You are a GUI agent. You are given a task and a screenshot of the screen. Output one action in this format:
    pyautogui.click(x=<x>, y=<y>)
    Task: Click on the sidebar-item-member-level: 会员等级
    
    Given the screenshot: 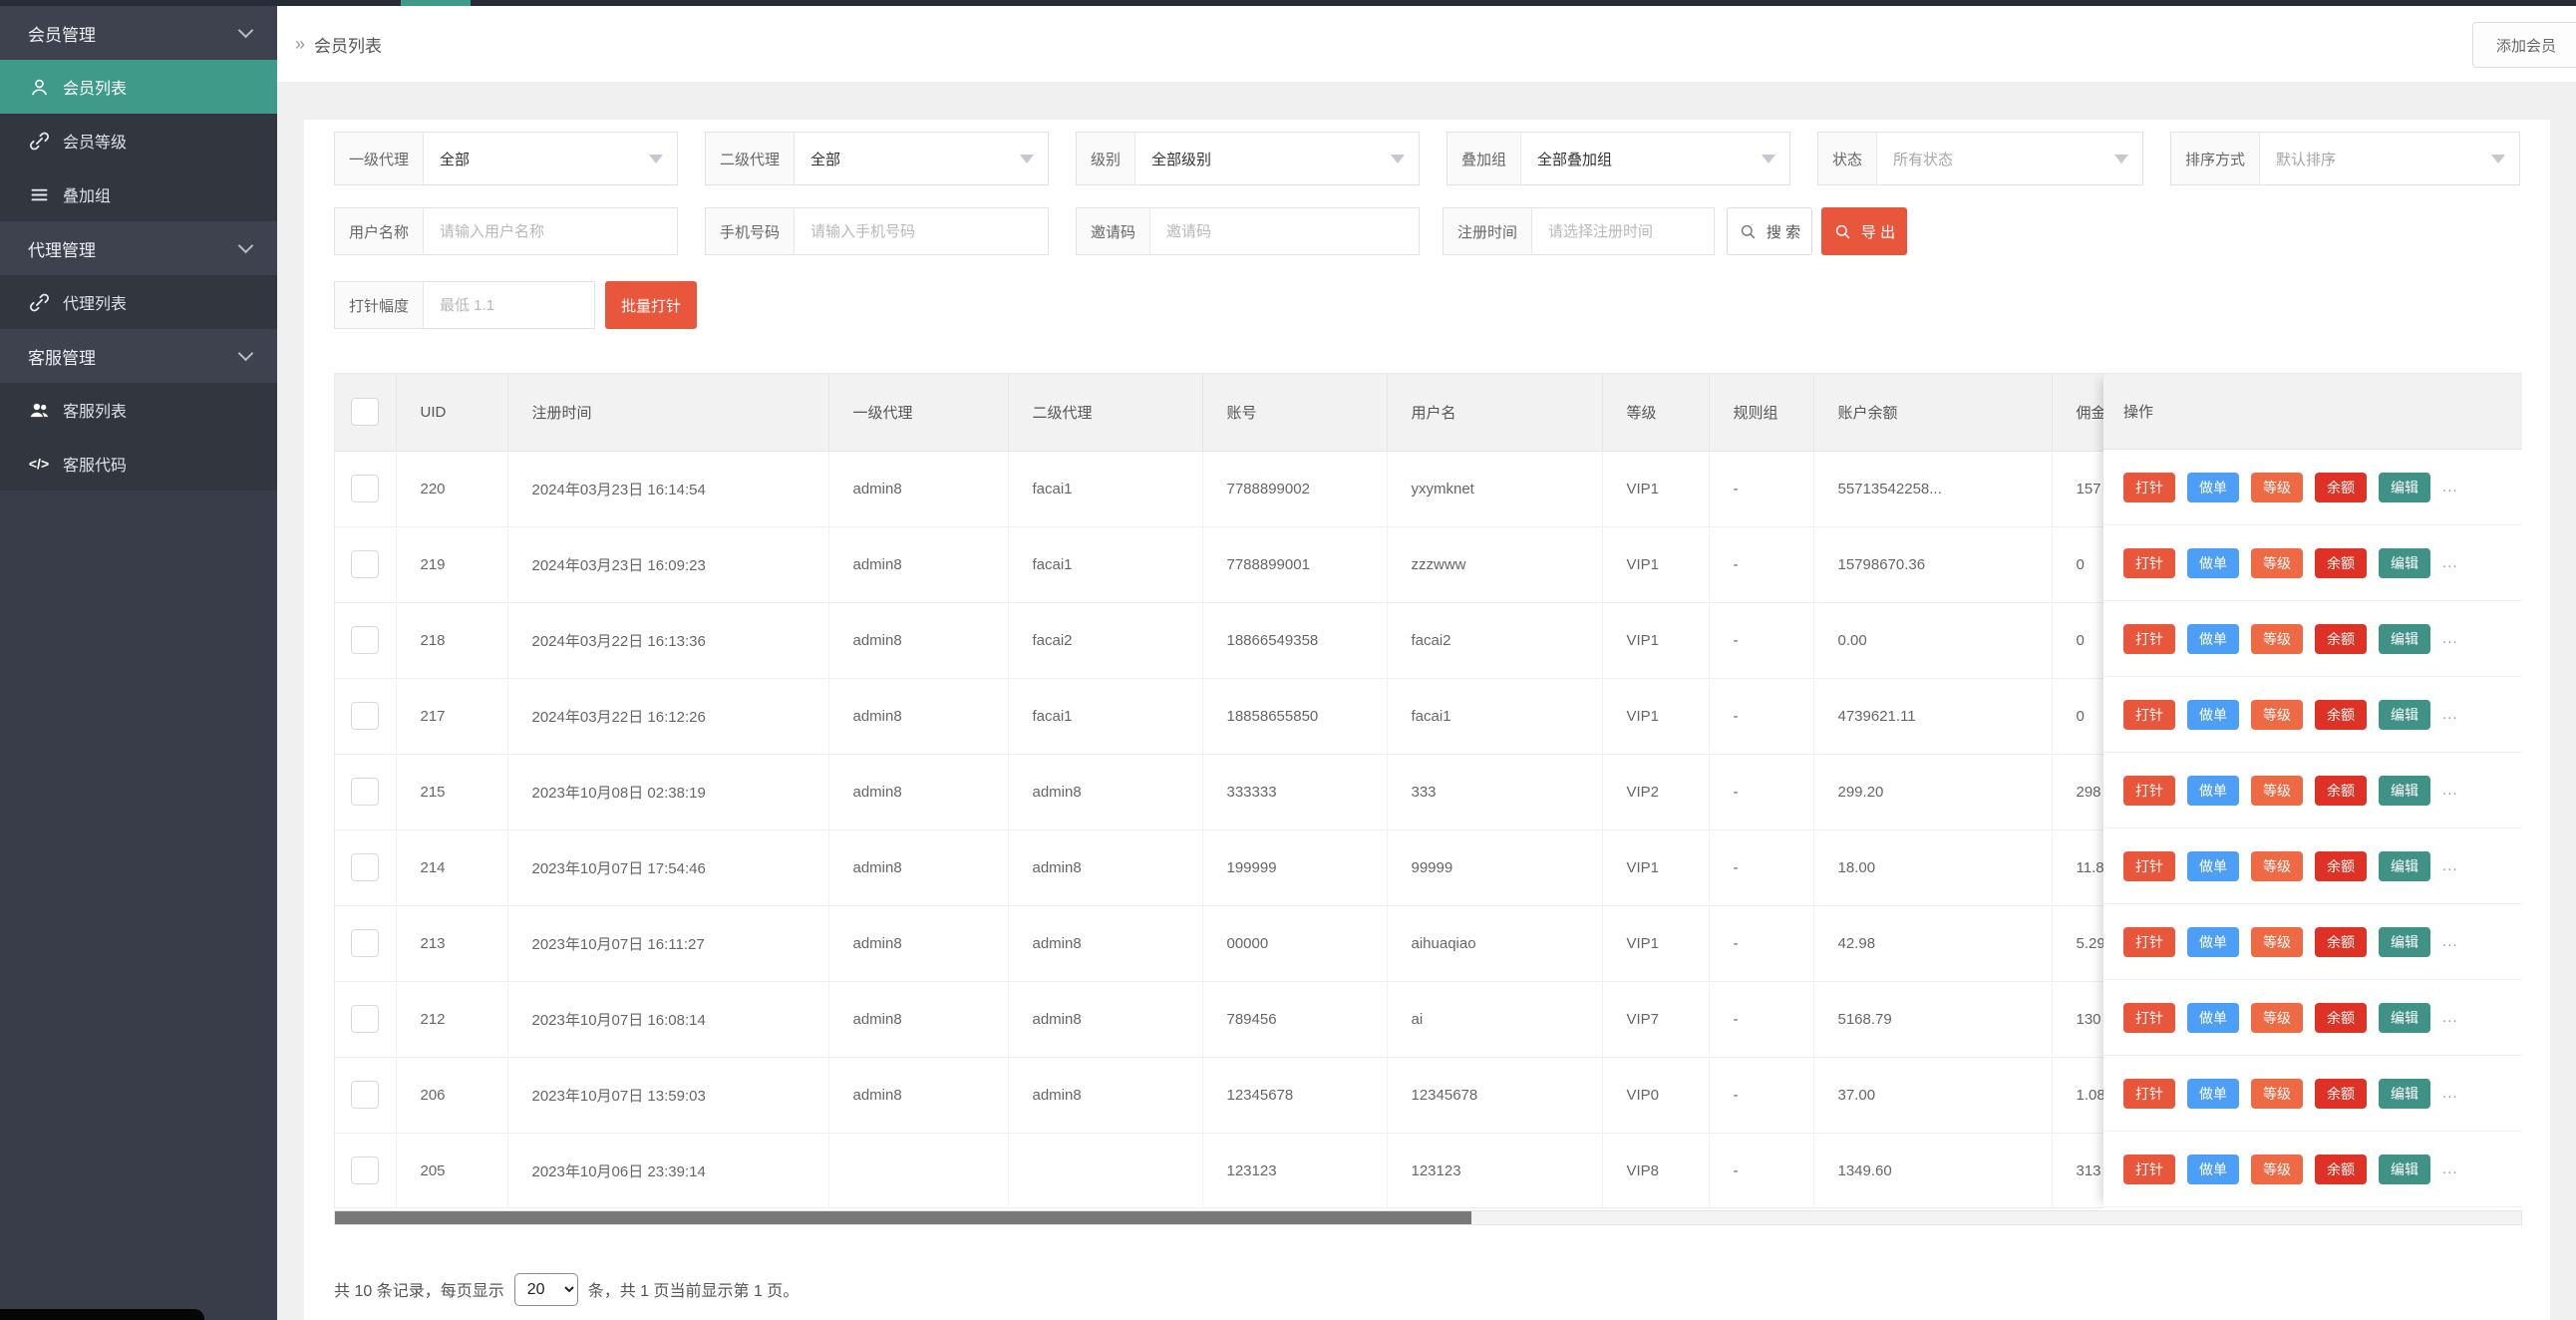 What is the action you would take?
    pyautogui.click(x=138, y=140)
    